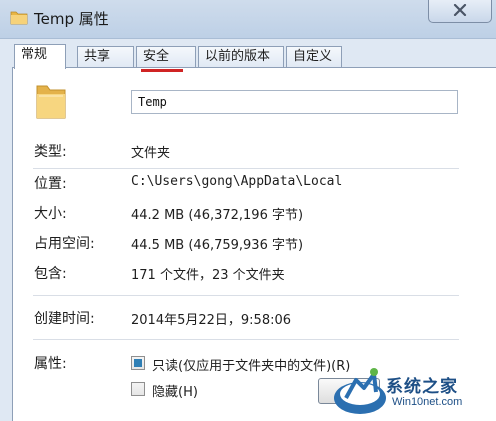 This screenshot has height=421, width=496. Describe the element at coordinates (294, 102) in the screenshot. I see `folder-name-input` at that location.